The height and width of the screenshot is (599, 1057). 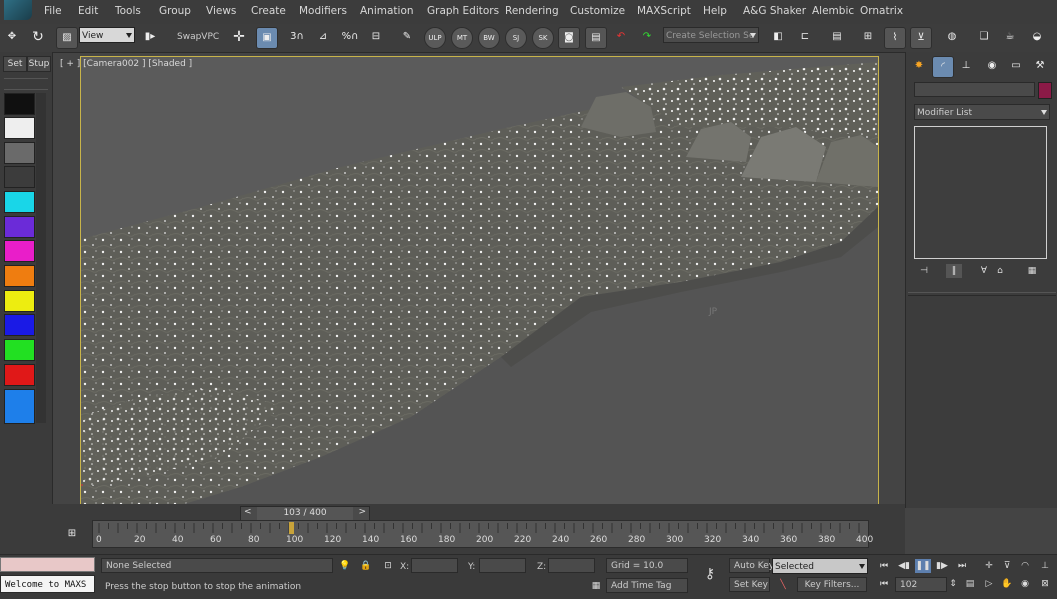 What do you see at coordinates (18, 10) in the screenshot?
I see `app-logo-icon` at bounding box center [18, 10].